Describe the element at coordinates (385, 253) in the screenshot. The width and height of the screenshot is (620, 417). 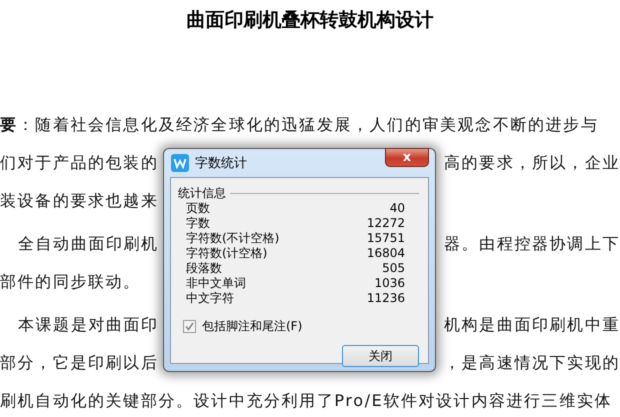
I see `stat-value: 16804` at that location.